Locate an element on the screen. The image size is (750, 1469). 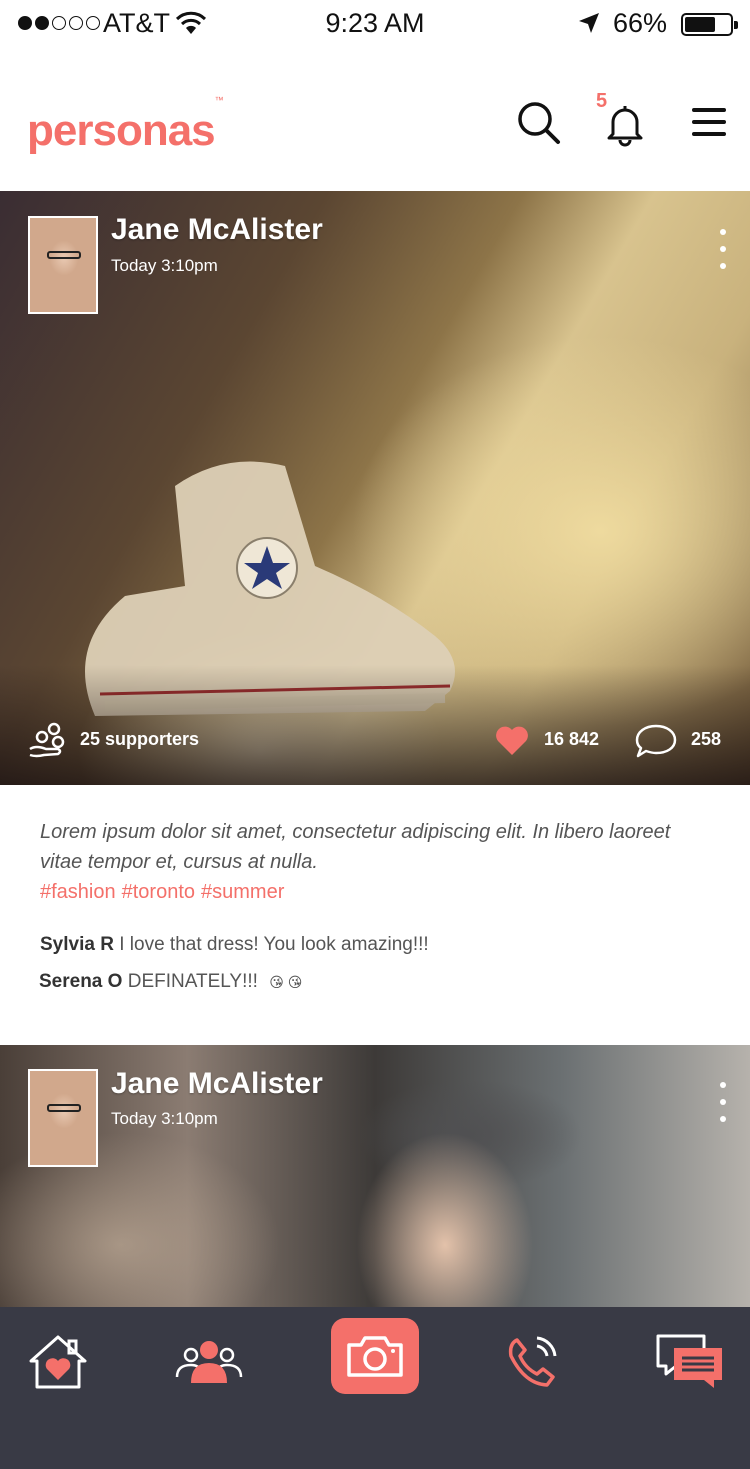
comments-count: 258 is located at coordinates (706, 739).